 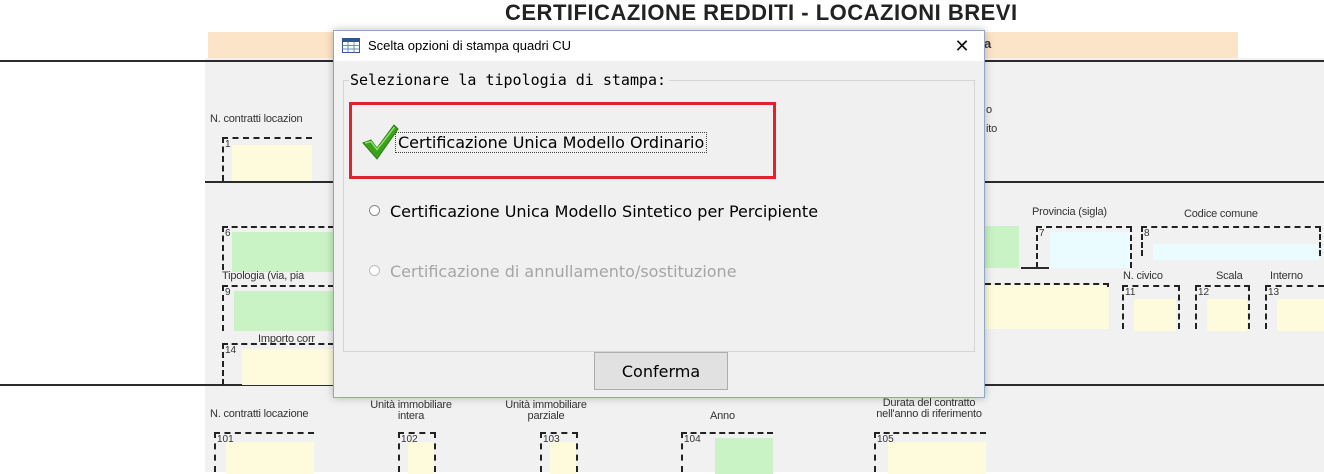 What do you see at coordinates (411, 410) in the screenshot?
I see `unita-intera-label: Unità immobiliare intera` at bounding box center [411, 410].